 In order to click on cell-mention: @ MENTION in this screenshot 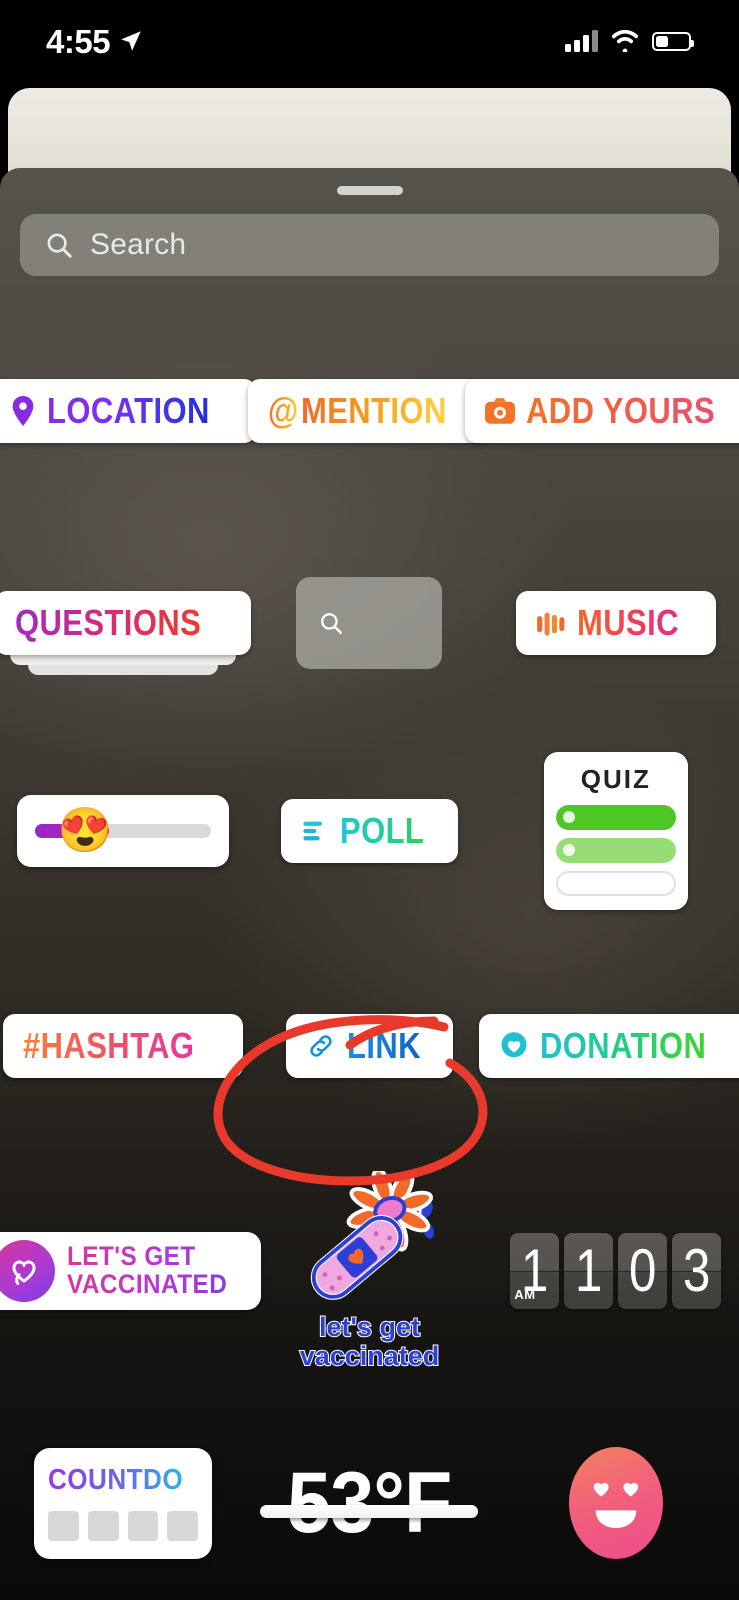, I will do `click(369, 410)`.